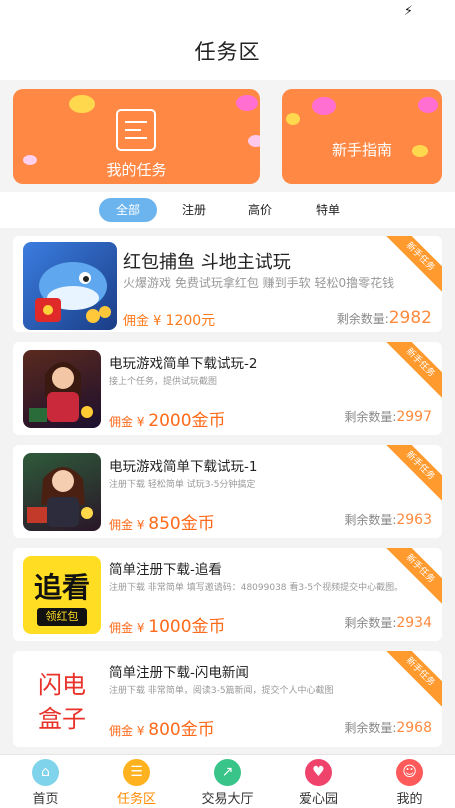 This screenshot has height=808, width=455. What do you see at coordinates (362, 136) in the screenshot?
I see `guide-banner: 新手指南` at bounding box center [362, 136].